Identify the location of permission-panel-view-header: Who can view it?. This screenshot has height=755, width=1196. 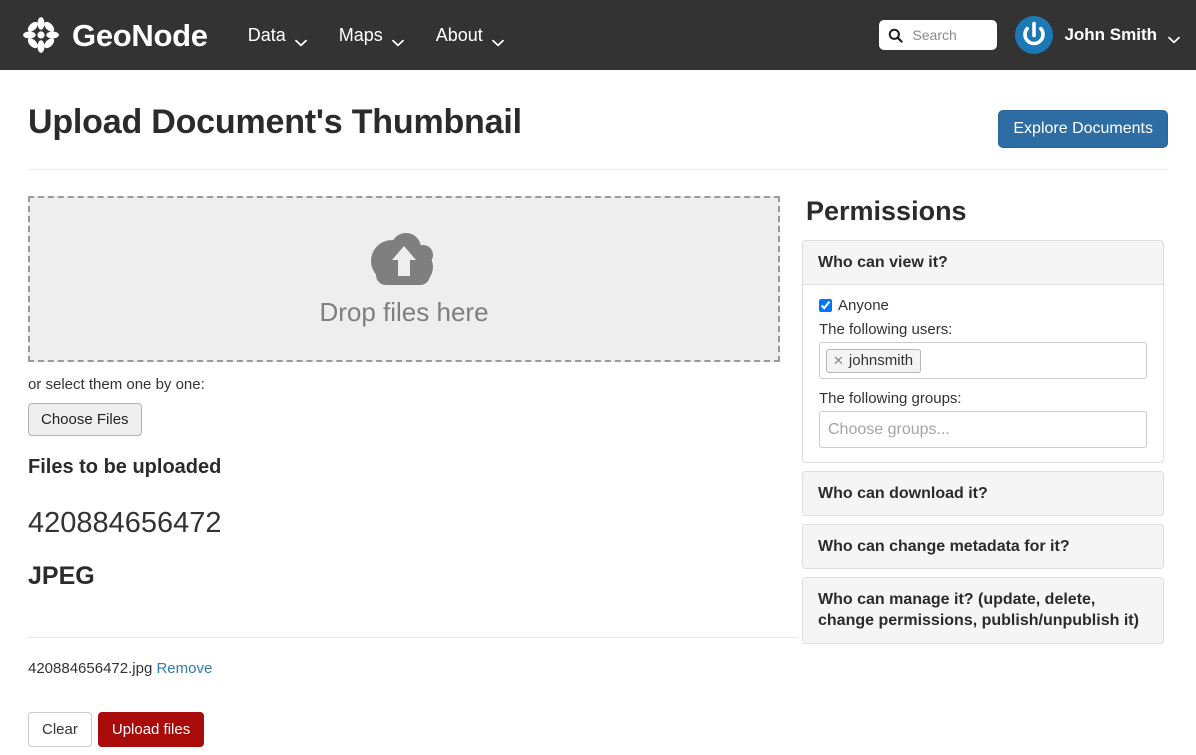
(983, 263).